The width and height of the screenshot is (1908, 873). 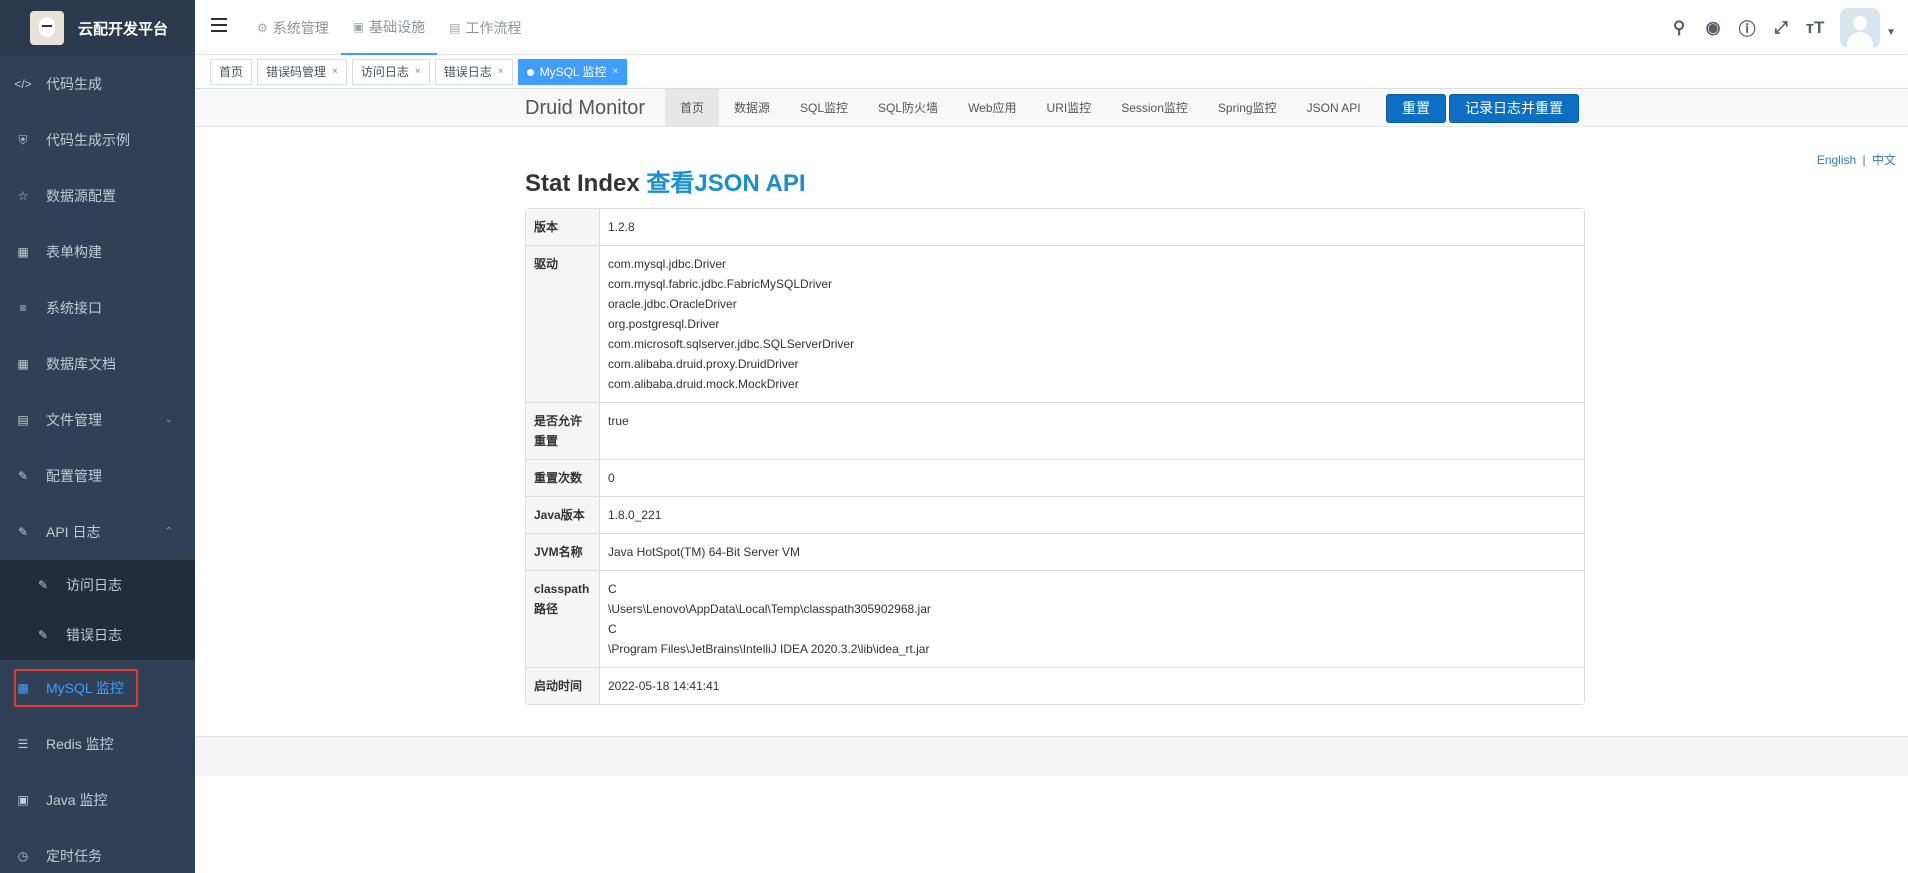 I want to click on druid-menu-json-api: JSON API, so click(x=1334, y=108).